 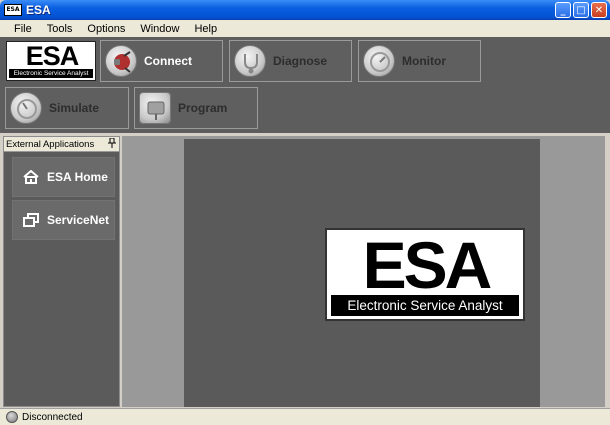 I want to click on chip-icon, so click(x=155, y=108).